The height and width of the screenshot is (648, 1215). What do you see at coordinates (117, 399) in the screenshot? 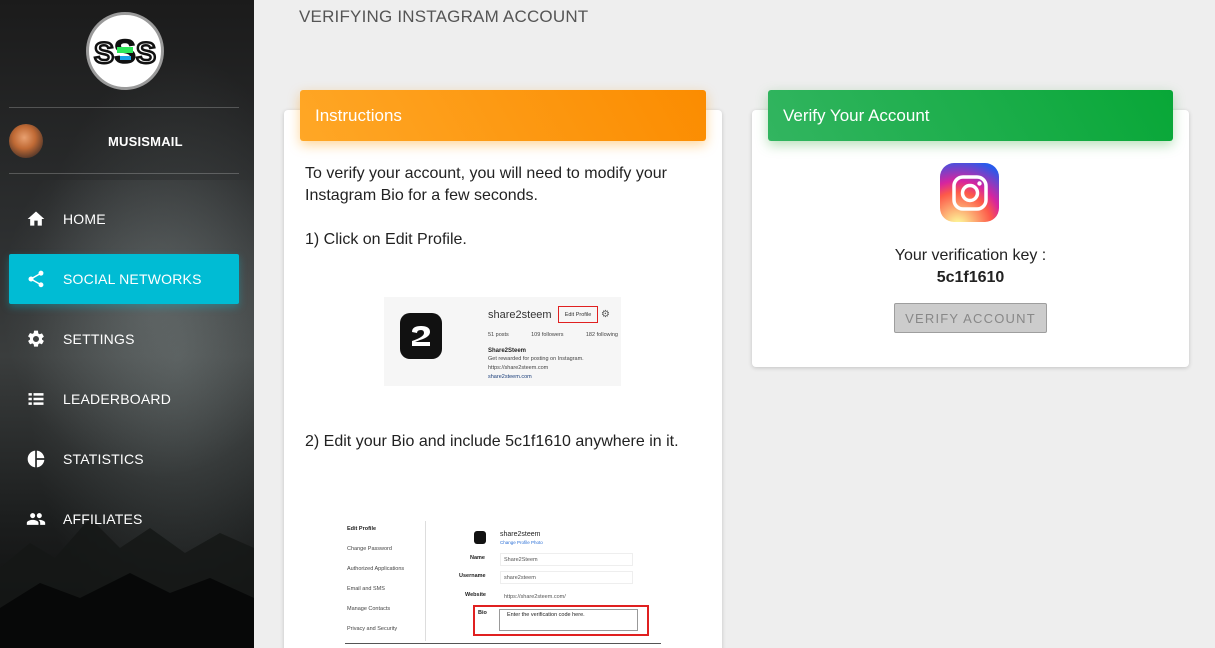
I see `sidebar-item-label: LEADERBOARD` at bounding box center [117, 399].